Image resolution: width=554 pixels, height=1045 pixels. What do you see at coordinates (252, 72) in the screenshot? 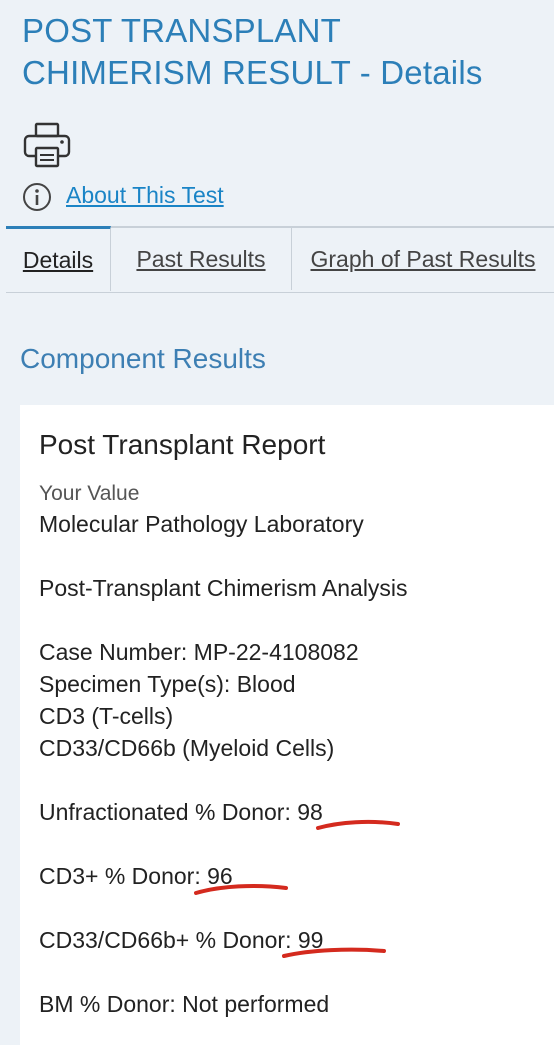
I see `page-title-line-2: CHIMERISM RESULT - Details` at bounding box center [252, 72].